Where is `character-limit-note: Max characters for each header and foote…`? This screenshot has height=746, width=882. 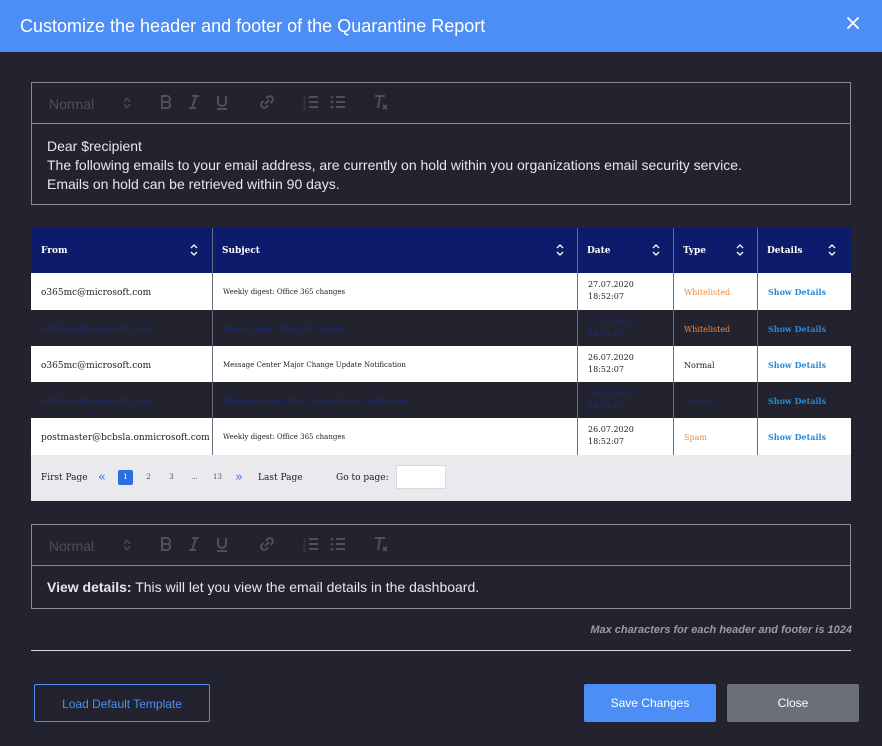 character-limit-note: Max characters for each header and foote… is located at coordinates (721, 630).